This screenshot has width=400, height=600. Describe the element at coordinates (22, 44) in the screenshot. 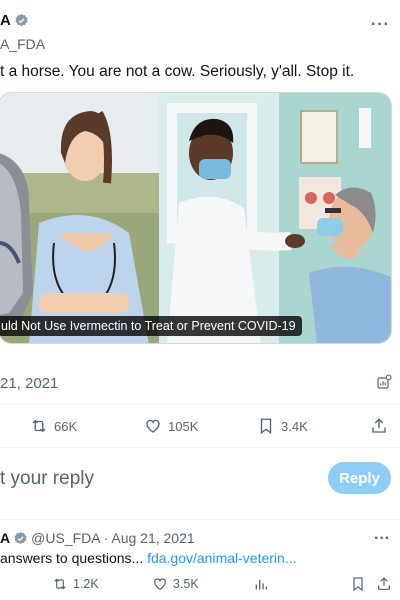

I see `author-handle: A_FDA` at that location.